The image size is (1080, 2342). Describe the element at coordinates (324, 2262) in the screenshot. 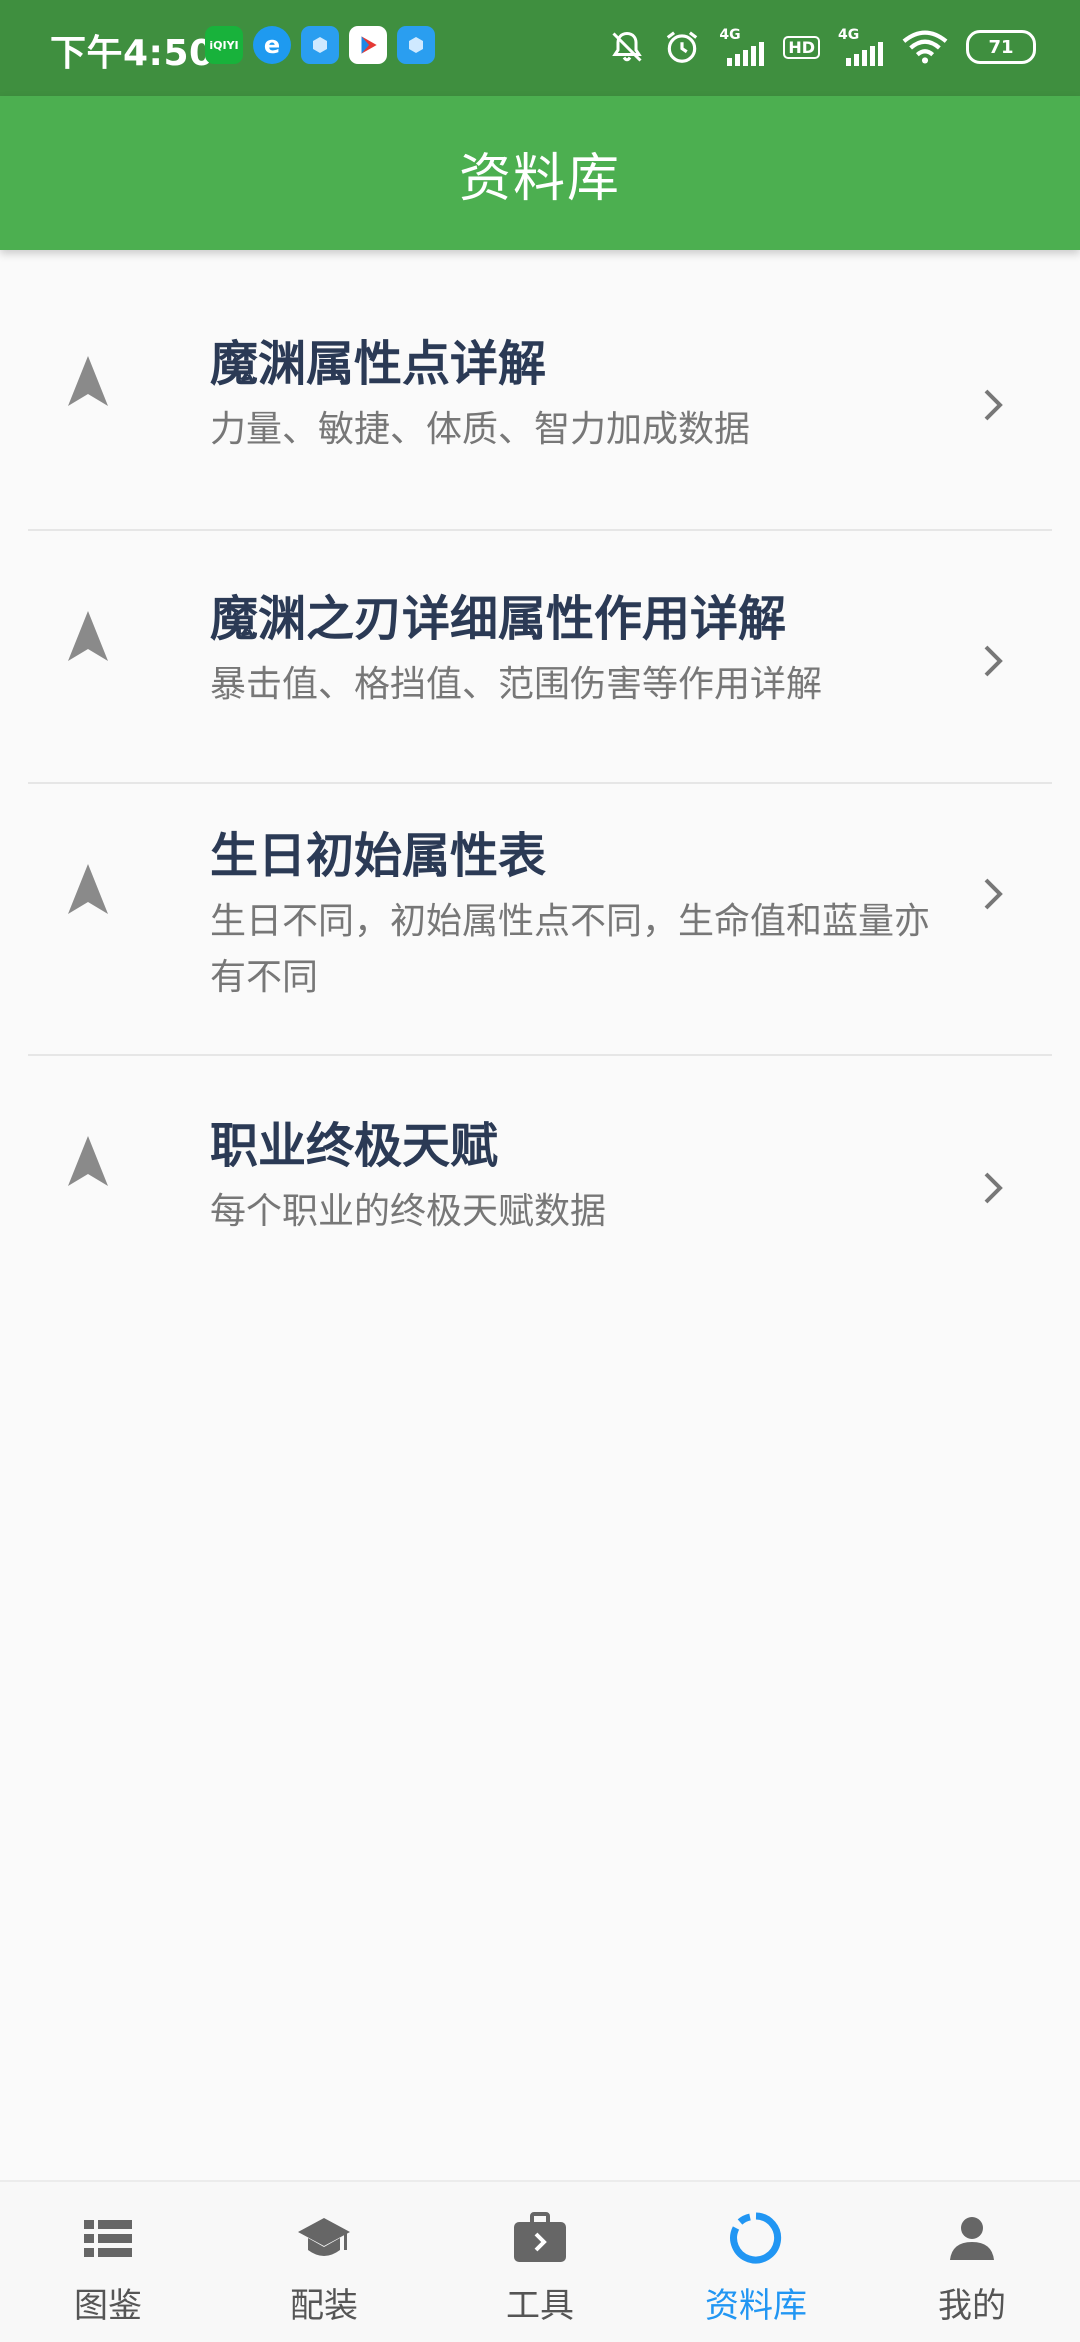

I see `nav-item-equipment: 配装` at that location.